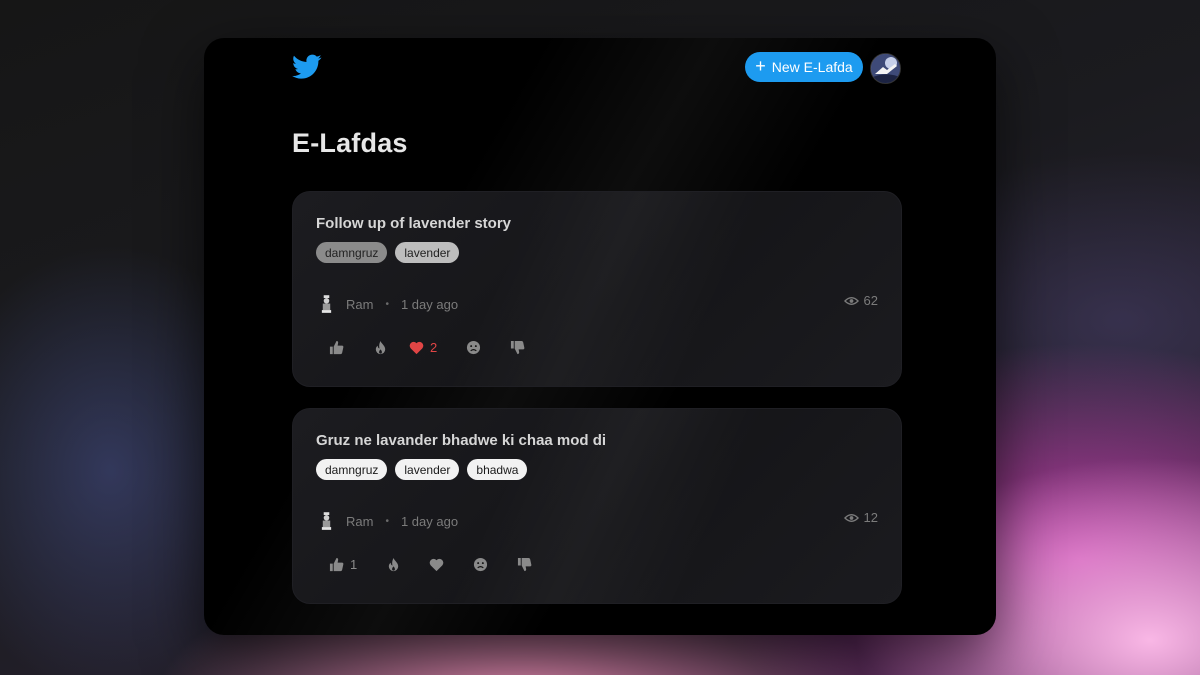 The image size is (1200, 675). I want to click on post-title: Gruz ne lavander bhadwe ki chaa mod di, so click(461, 440).